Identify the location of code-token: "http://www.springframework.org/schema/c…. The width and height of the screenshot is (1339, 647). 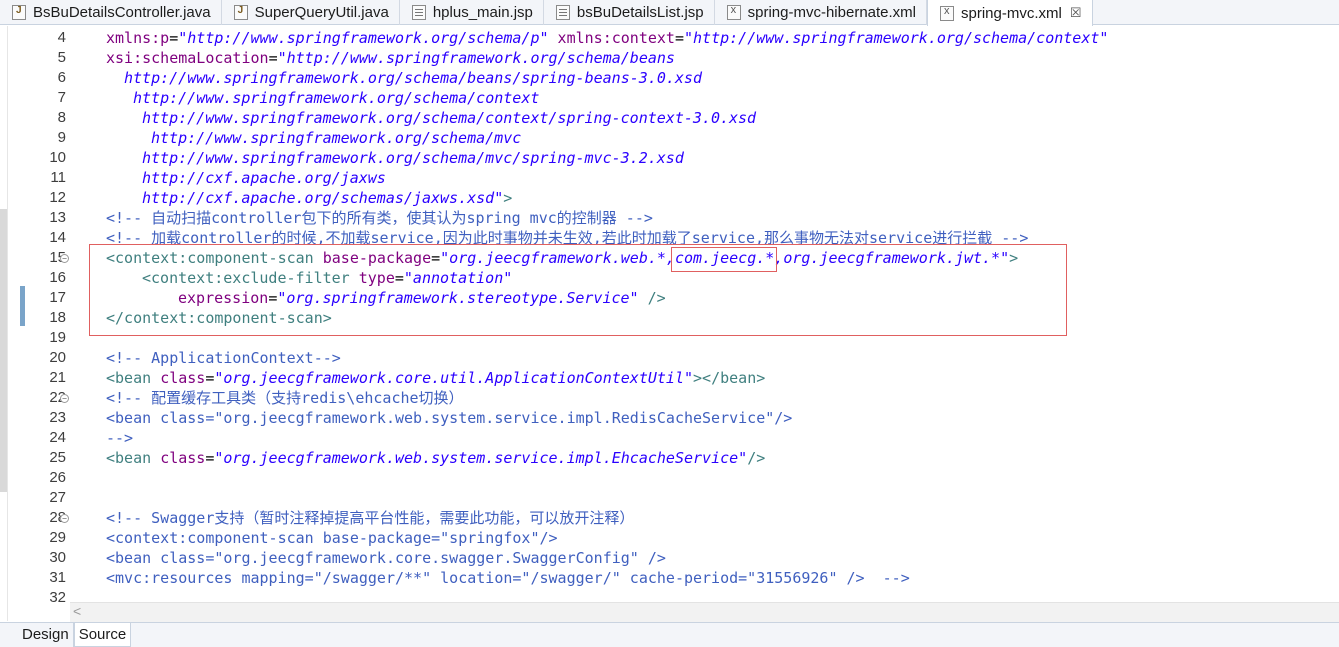
(896, 38).